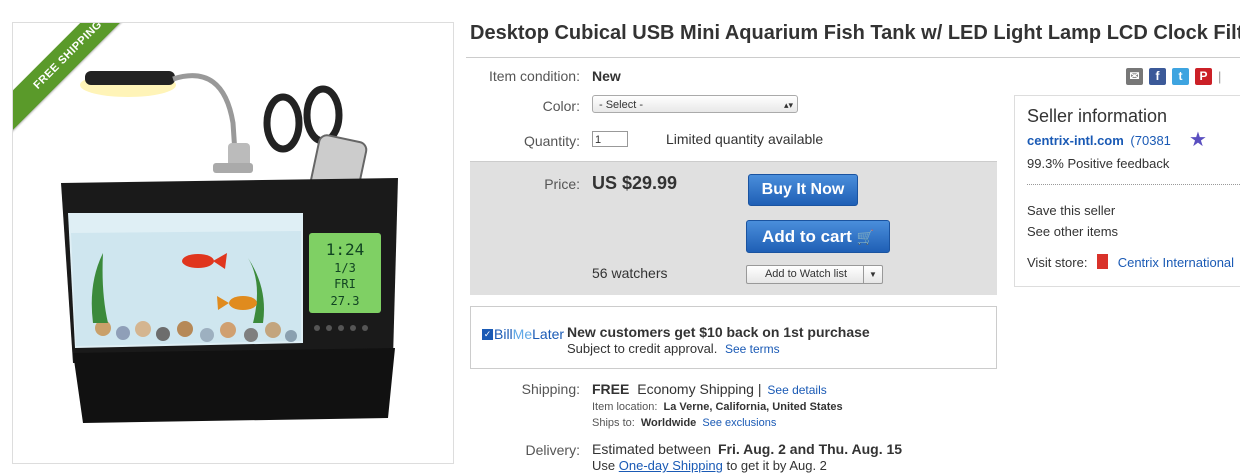  I want to click on shipping-info: FREE Economy Shipping | See details, so click(709, 389).